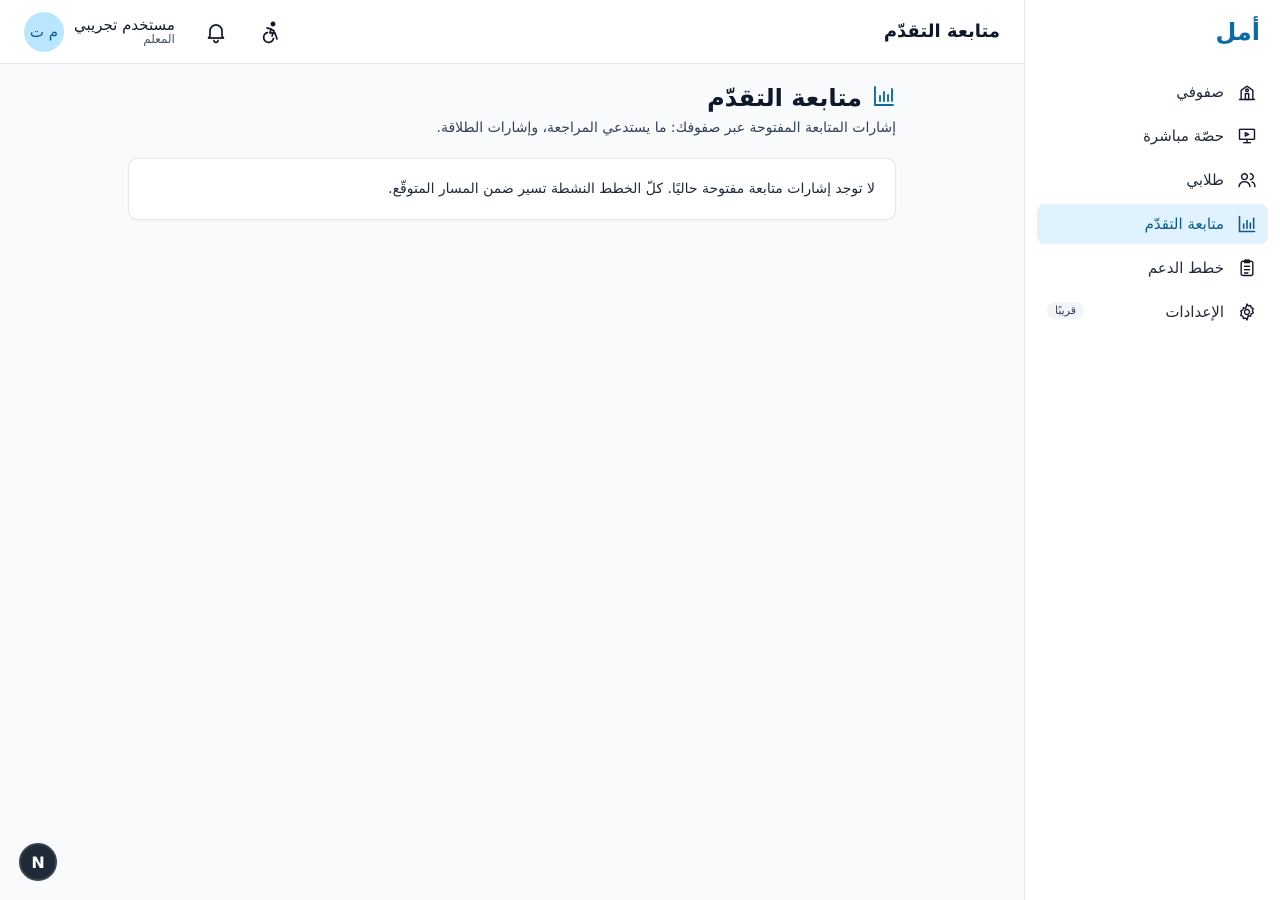 Image resolution: width=1280 pixels, height=900 pixels. I want to click on user-name: مستخدم تجريبي, so click(124, 24).